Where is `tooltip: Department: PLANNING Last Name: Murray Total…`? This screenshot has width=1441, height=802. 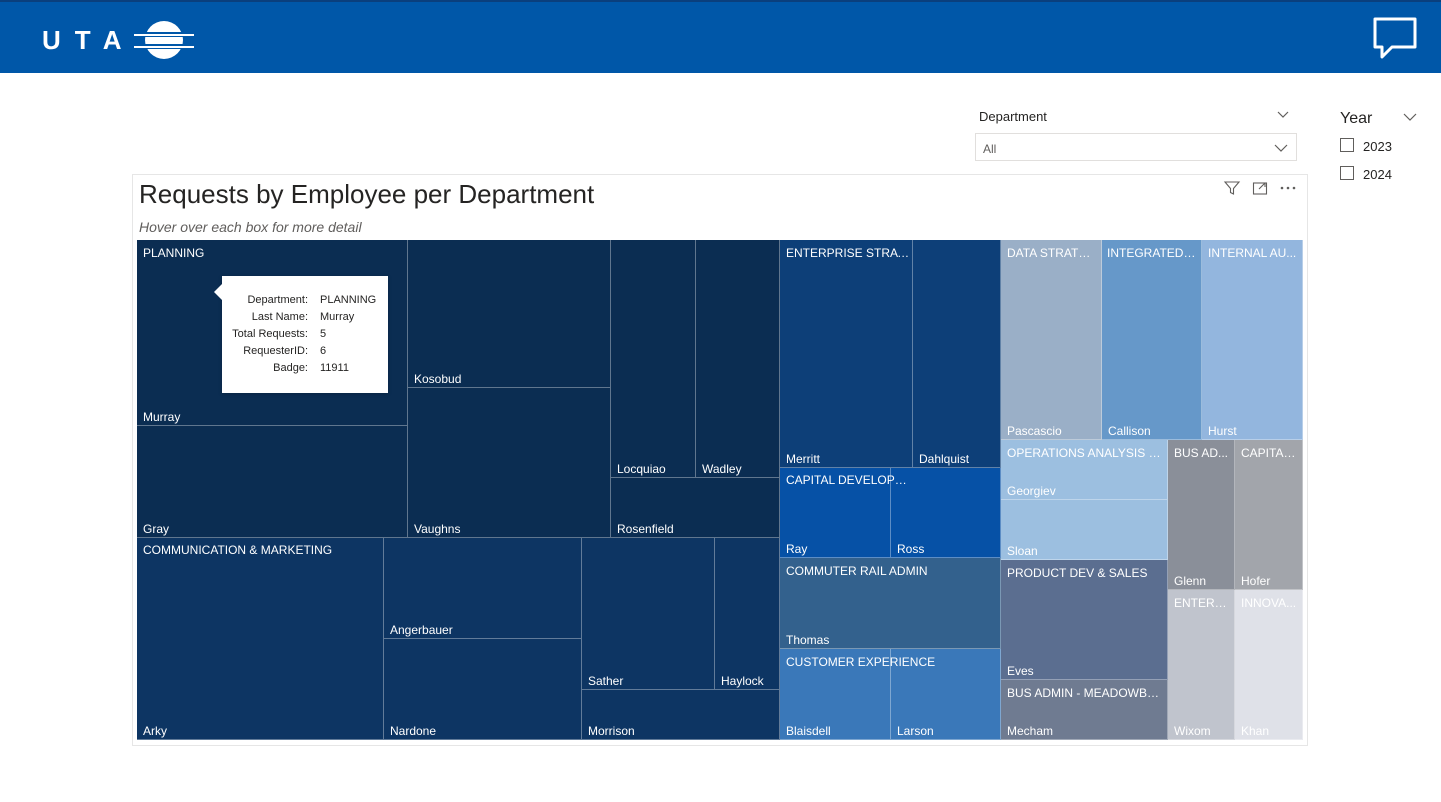
tooltip: Department: PLANNING Last Name: Murray Total… is located at coordinates (301, 334).